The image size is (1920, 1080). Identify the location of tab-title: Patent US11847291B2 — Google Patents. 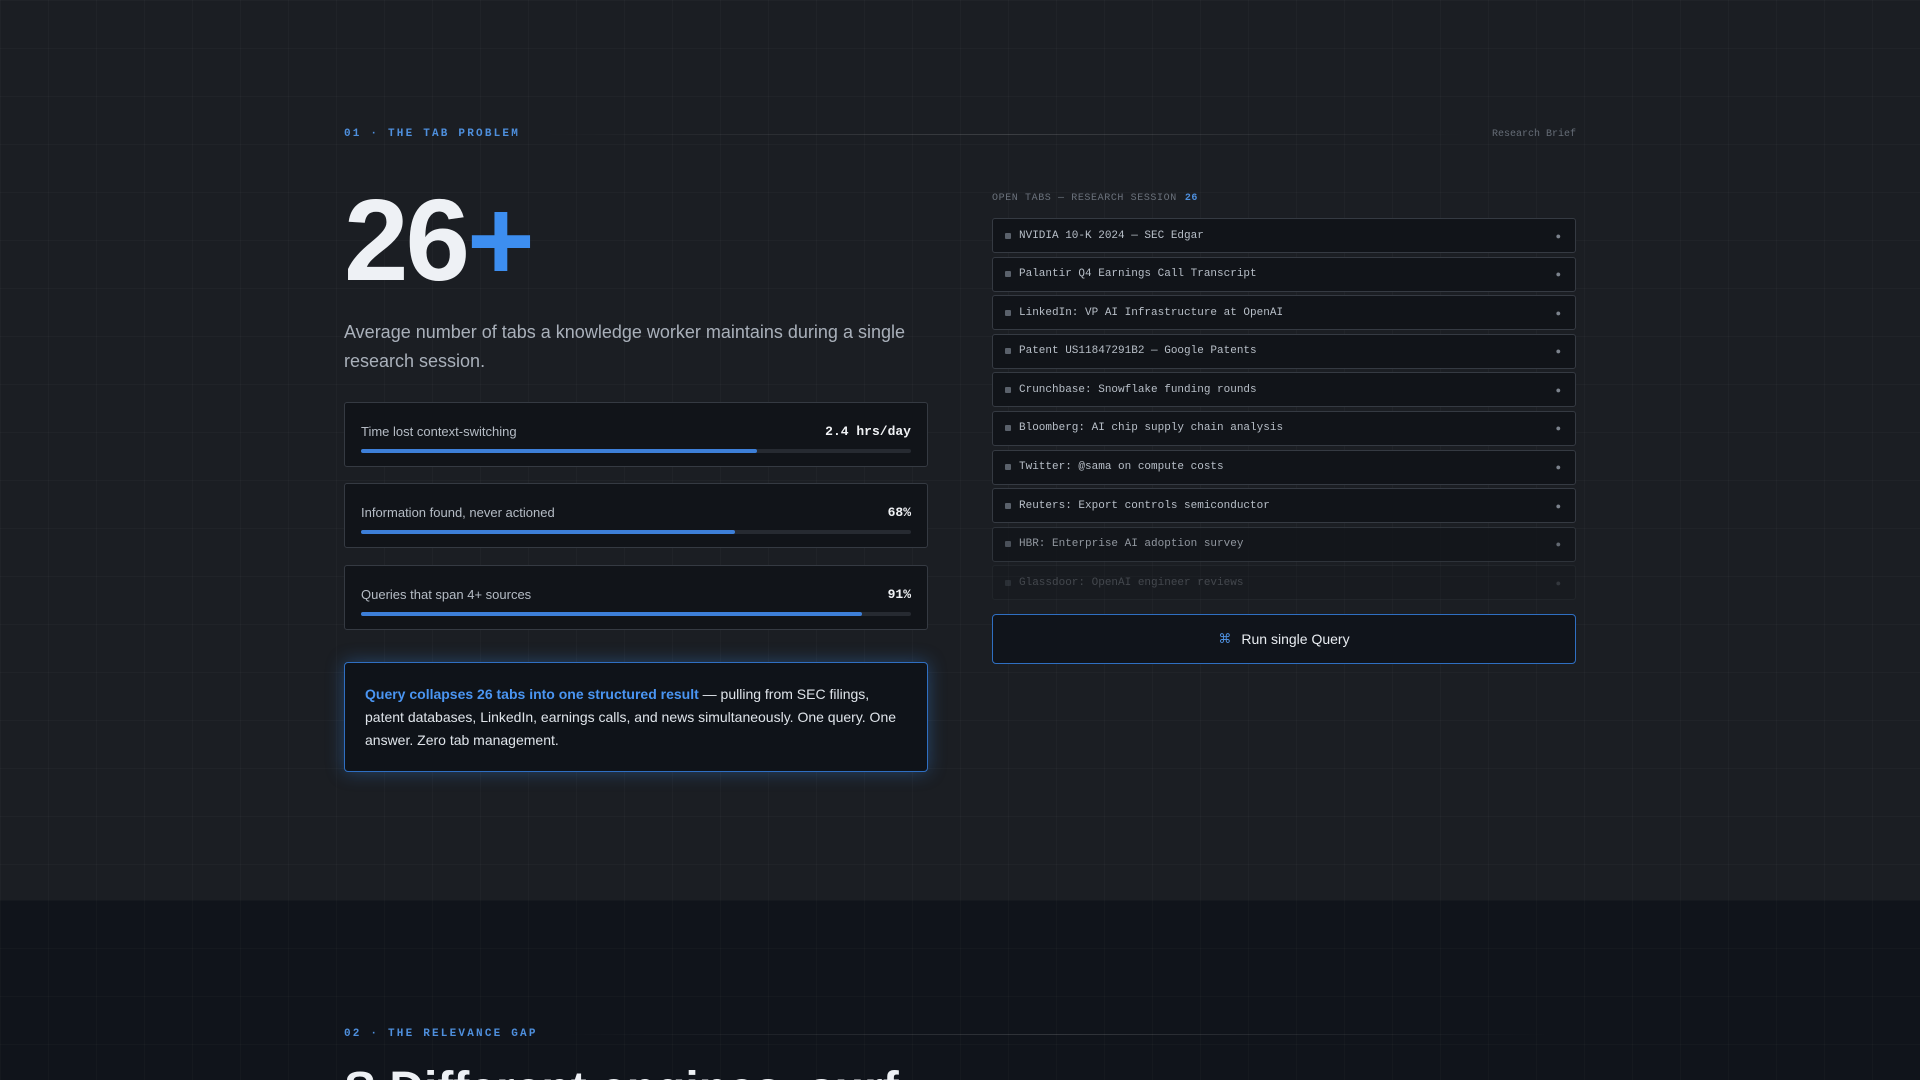
(1138, 351).